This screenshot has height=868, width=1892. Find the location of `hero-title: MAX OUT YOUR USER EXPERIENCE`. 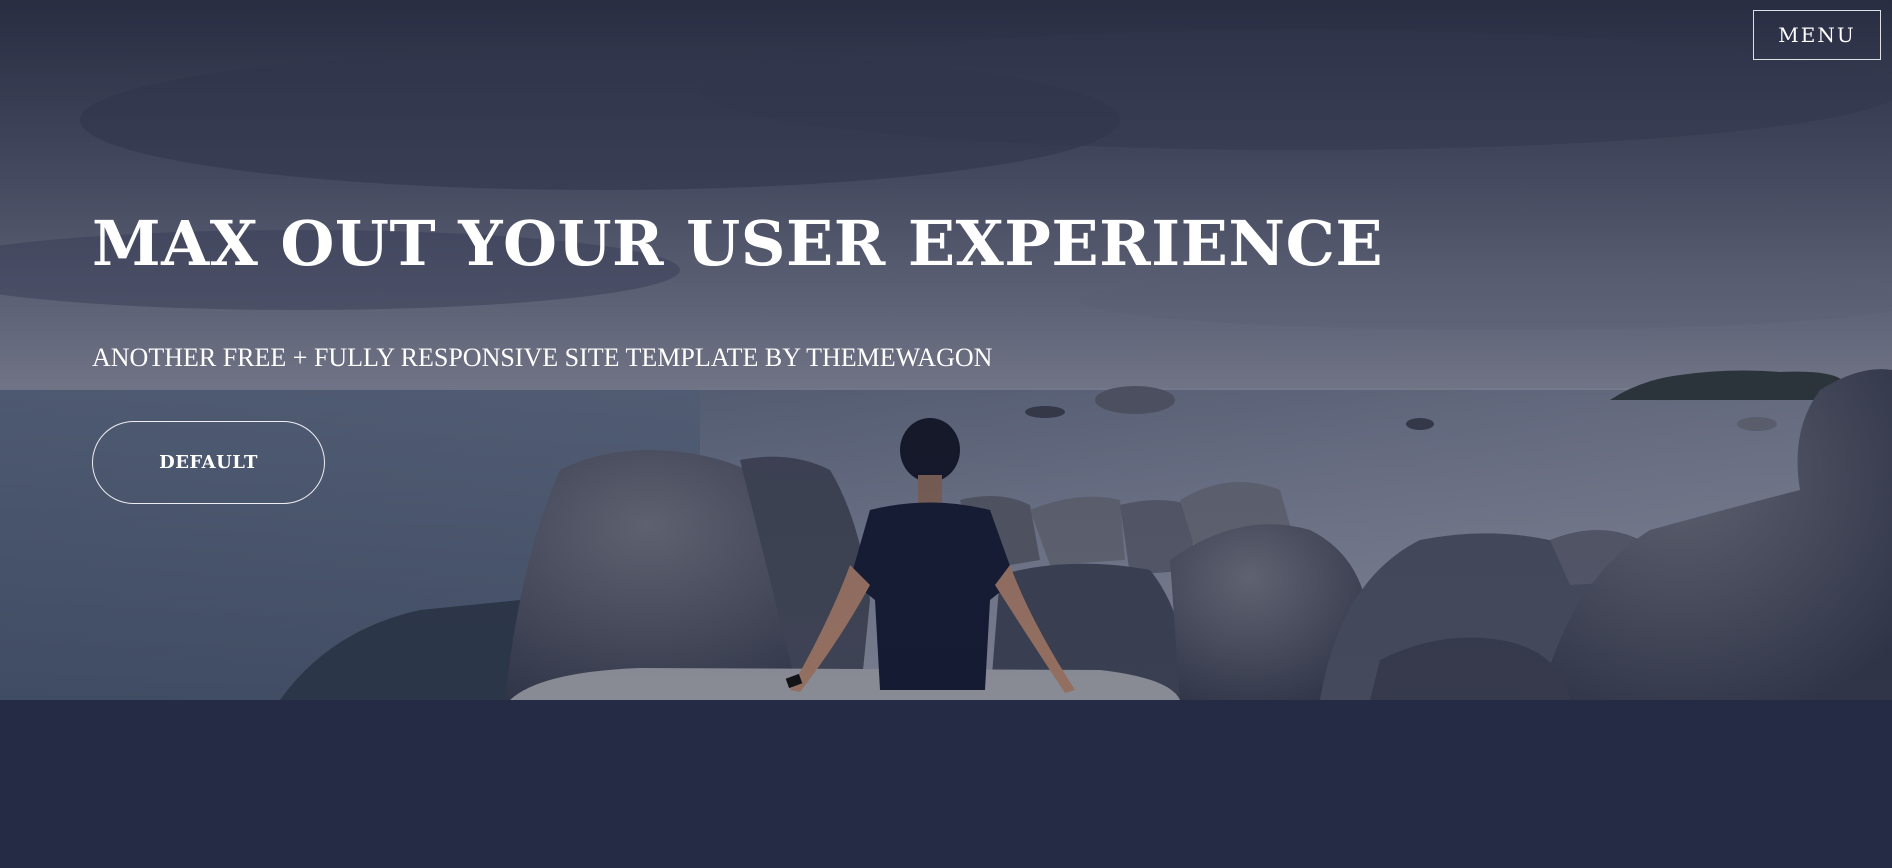

hero-title: MAX OUT YOUR USER EXPERIENCE is located at coordinates (738, 243).